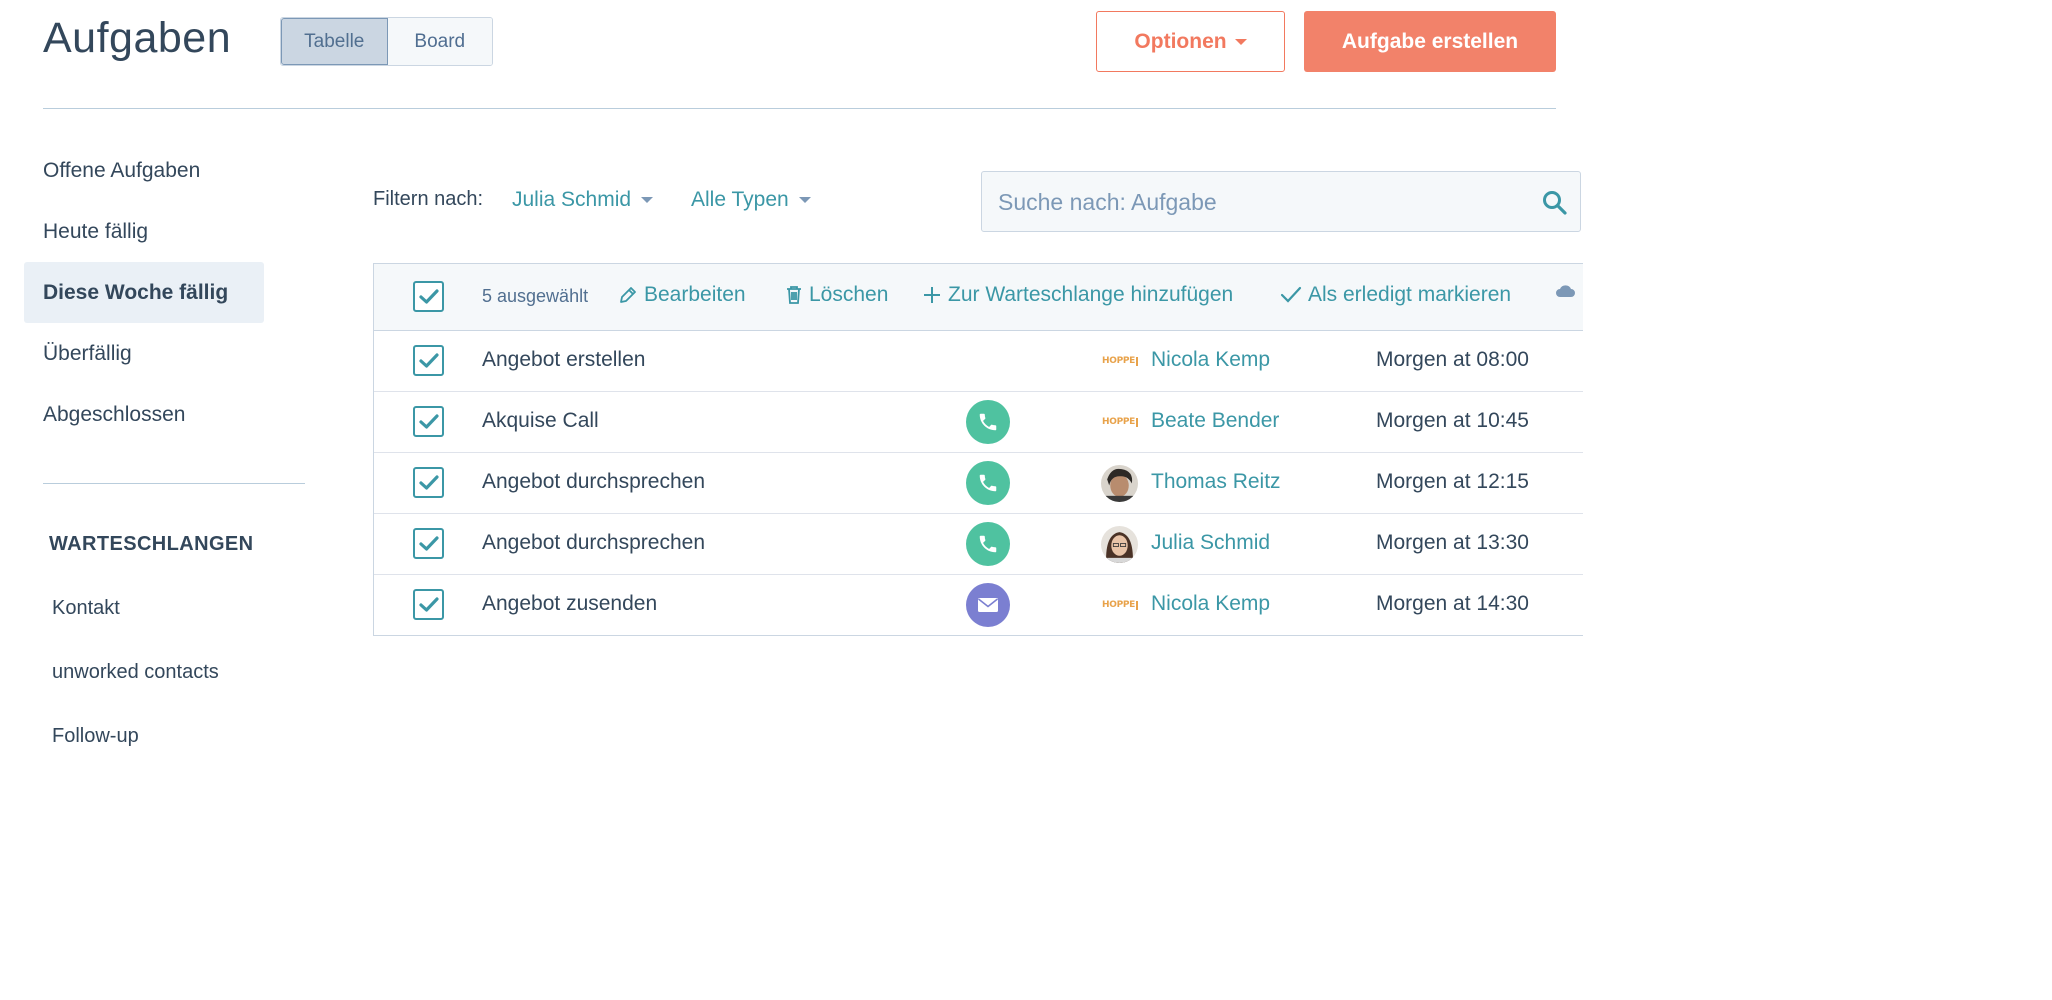 Image resolution: width=2052 pixels, height=1000 pixels. Describe the element at coordinates (569, 604) in the screenshot. I see `task-title: Angebot zusenden` at that location.